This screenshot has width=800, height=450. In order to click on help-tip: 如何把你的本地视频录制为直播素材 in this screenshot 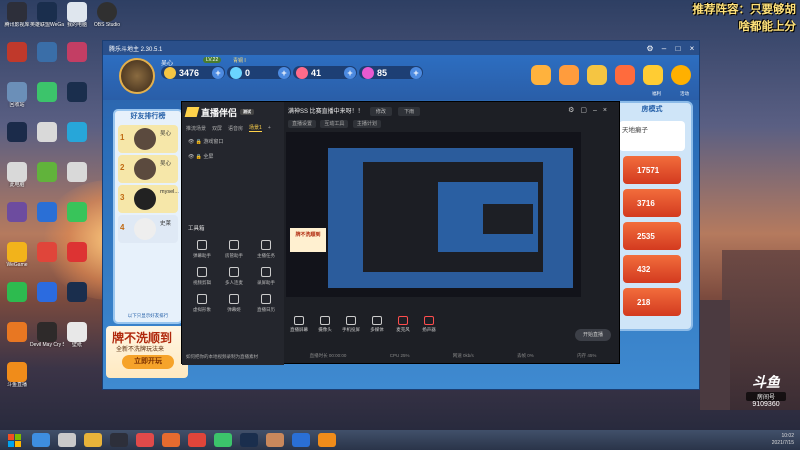, I will do `click(222, 357)`.